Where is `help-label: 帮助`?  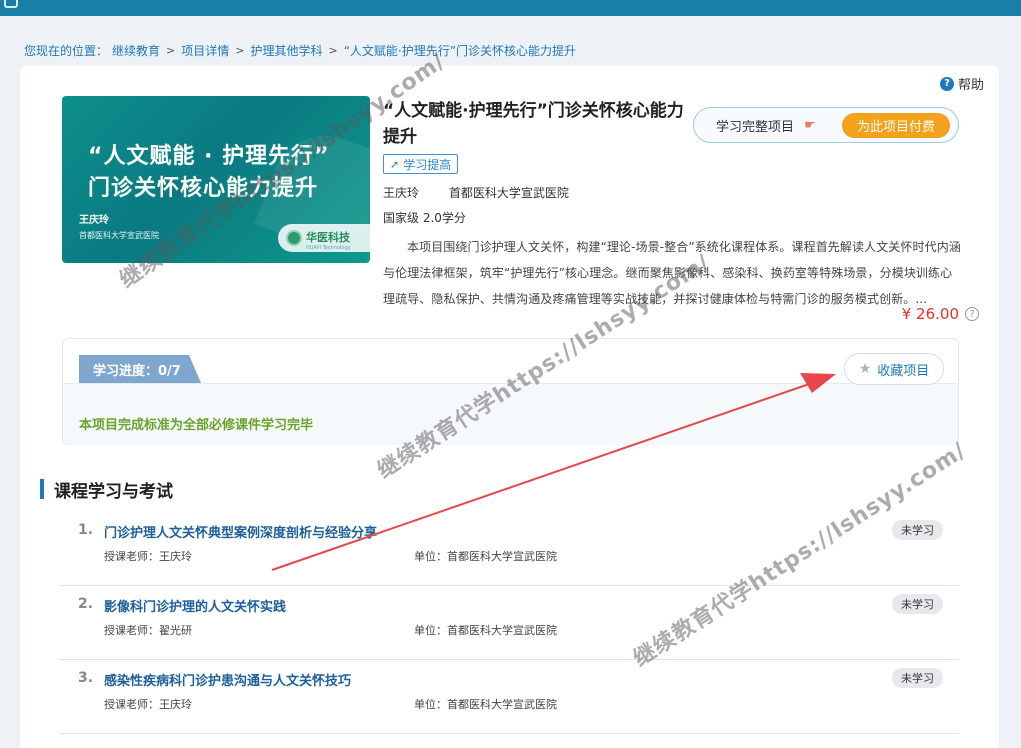 help-label: 帮助 is located at coordinates (970, 85).